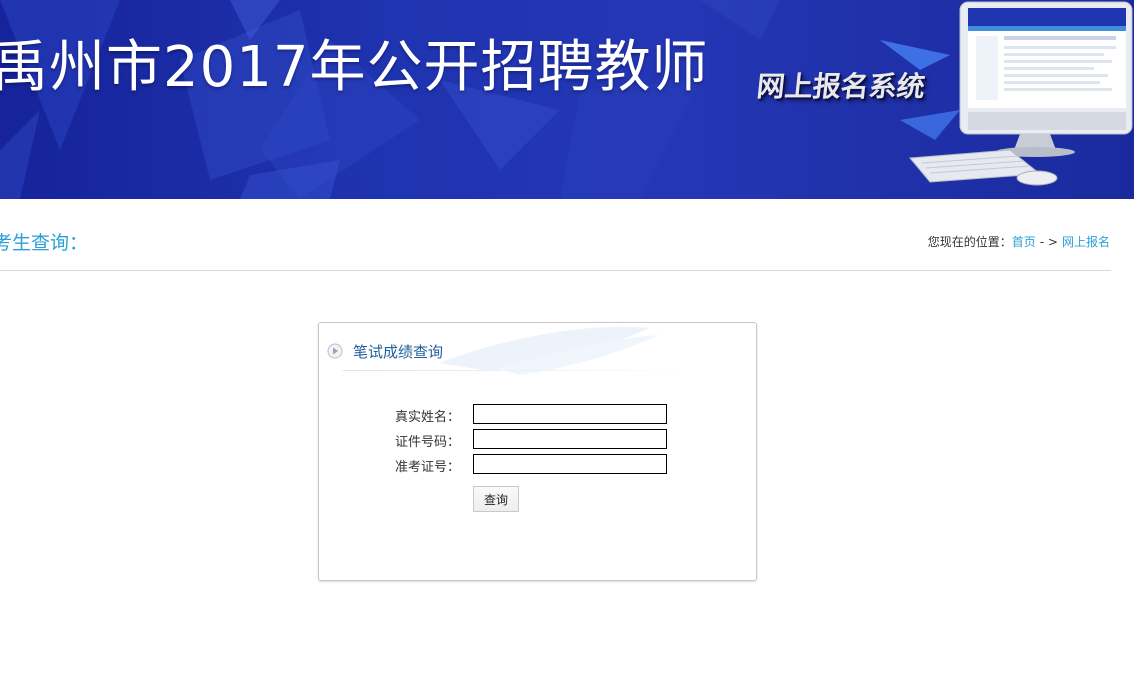 Image resolution: width=1134 pixels, height=687 pixels. I want to click on page-title: 考生查询：, so click(44, 243).